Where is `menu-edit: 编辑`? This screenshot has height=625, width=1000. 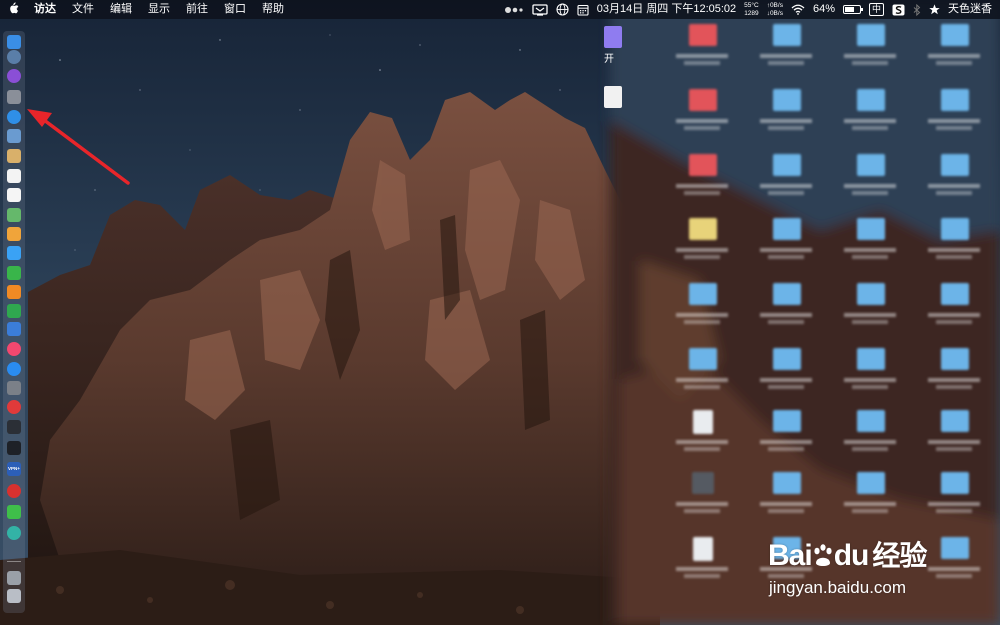
menu-edit: 编辑 is located at coordinates (121, 9).